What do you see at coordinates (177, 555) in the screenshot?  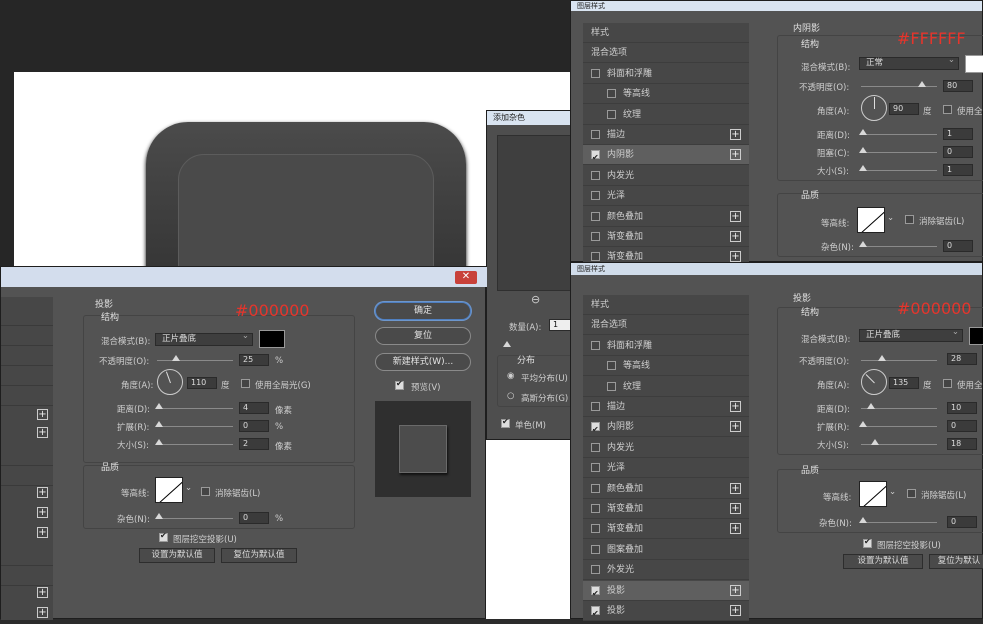 I see `left-set-default-button: 设置为默认值` at bounding box center [177, 555].